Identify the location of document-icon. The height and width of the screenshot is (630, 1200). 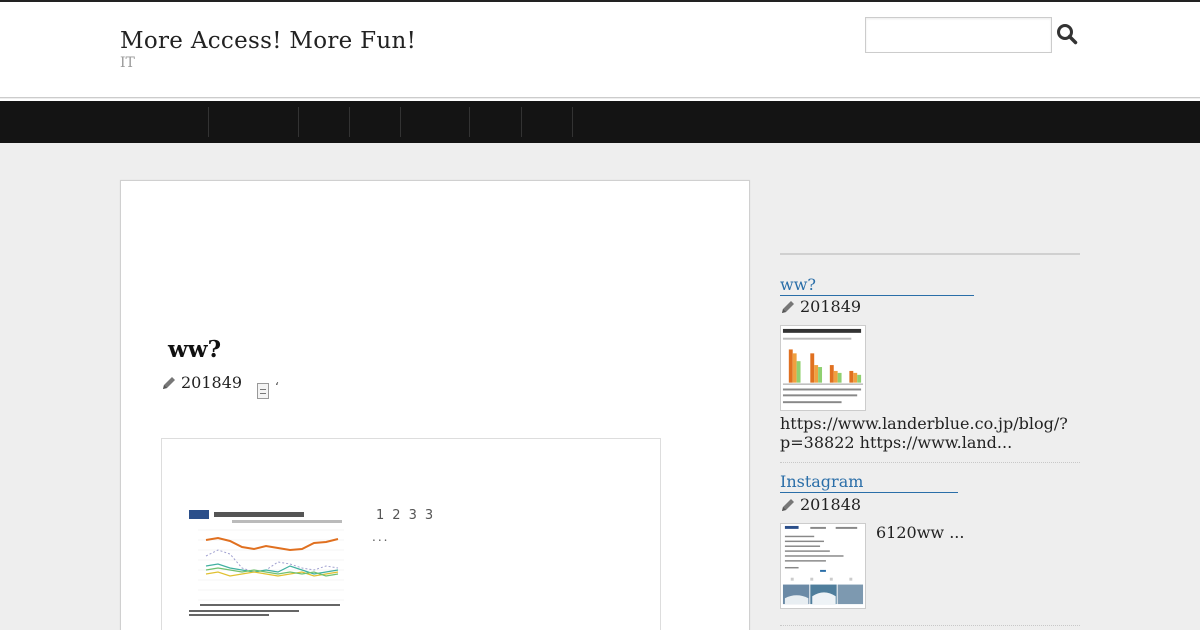
(263, 391).